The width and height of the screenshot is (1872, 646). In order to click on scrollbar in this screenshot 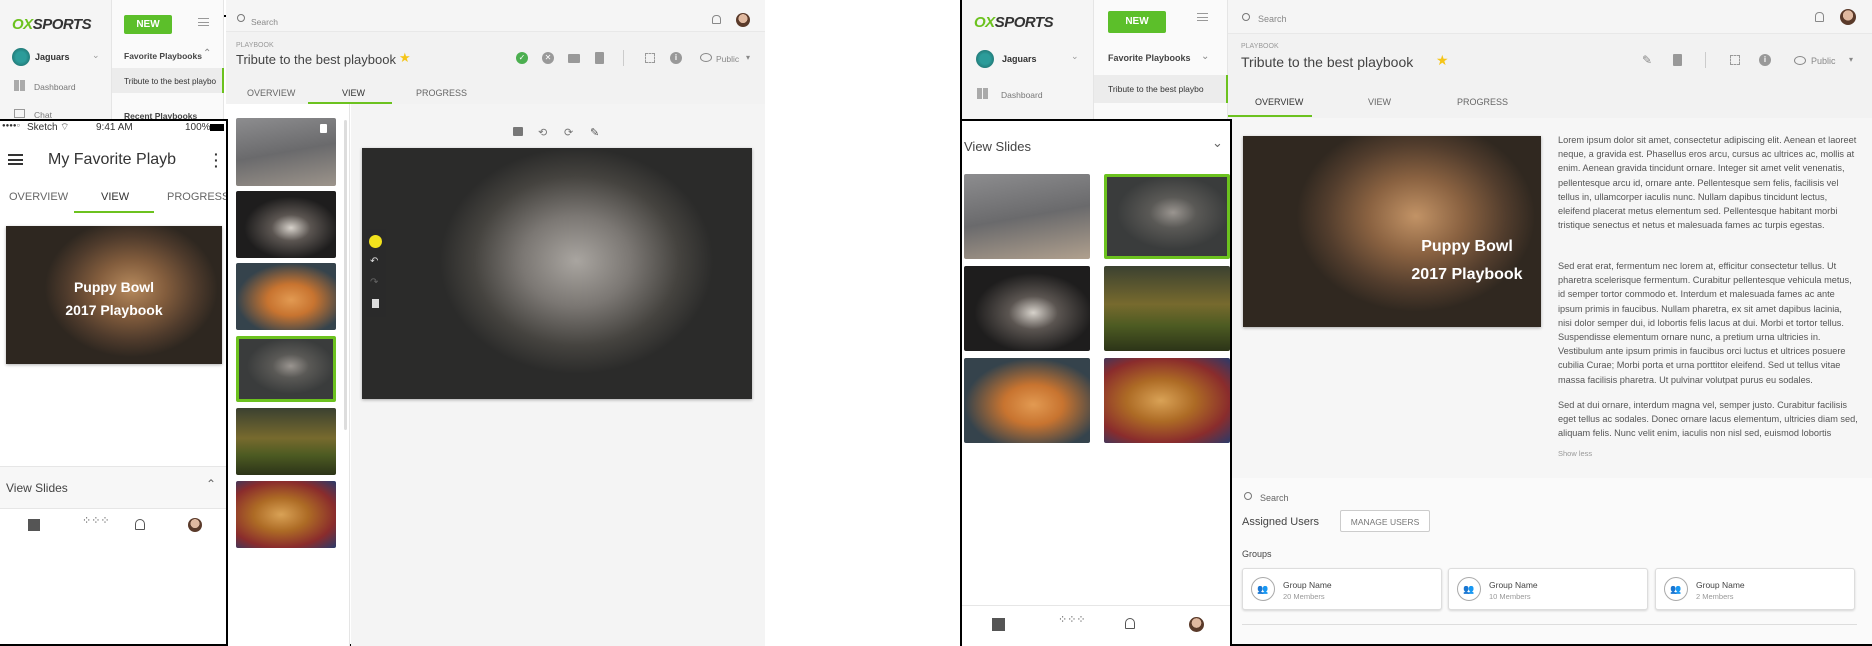, I will do `click(345, 275)`.